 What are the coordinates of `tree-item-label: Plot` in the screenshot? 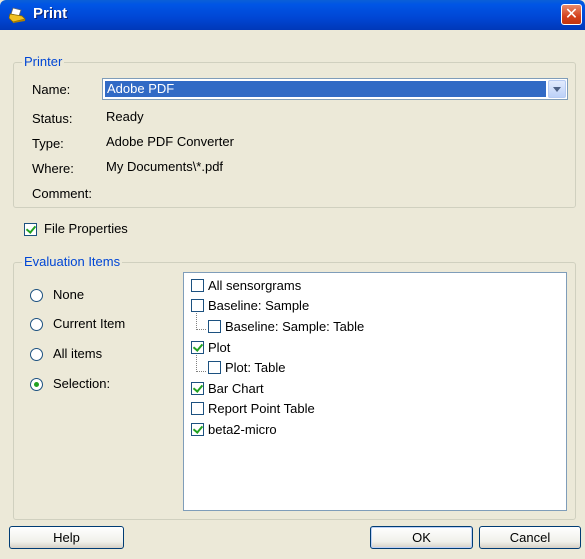 It's located at (219, 347).